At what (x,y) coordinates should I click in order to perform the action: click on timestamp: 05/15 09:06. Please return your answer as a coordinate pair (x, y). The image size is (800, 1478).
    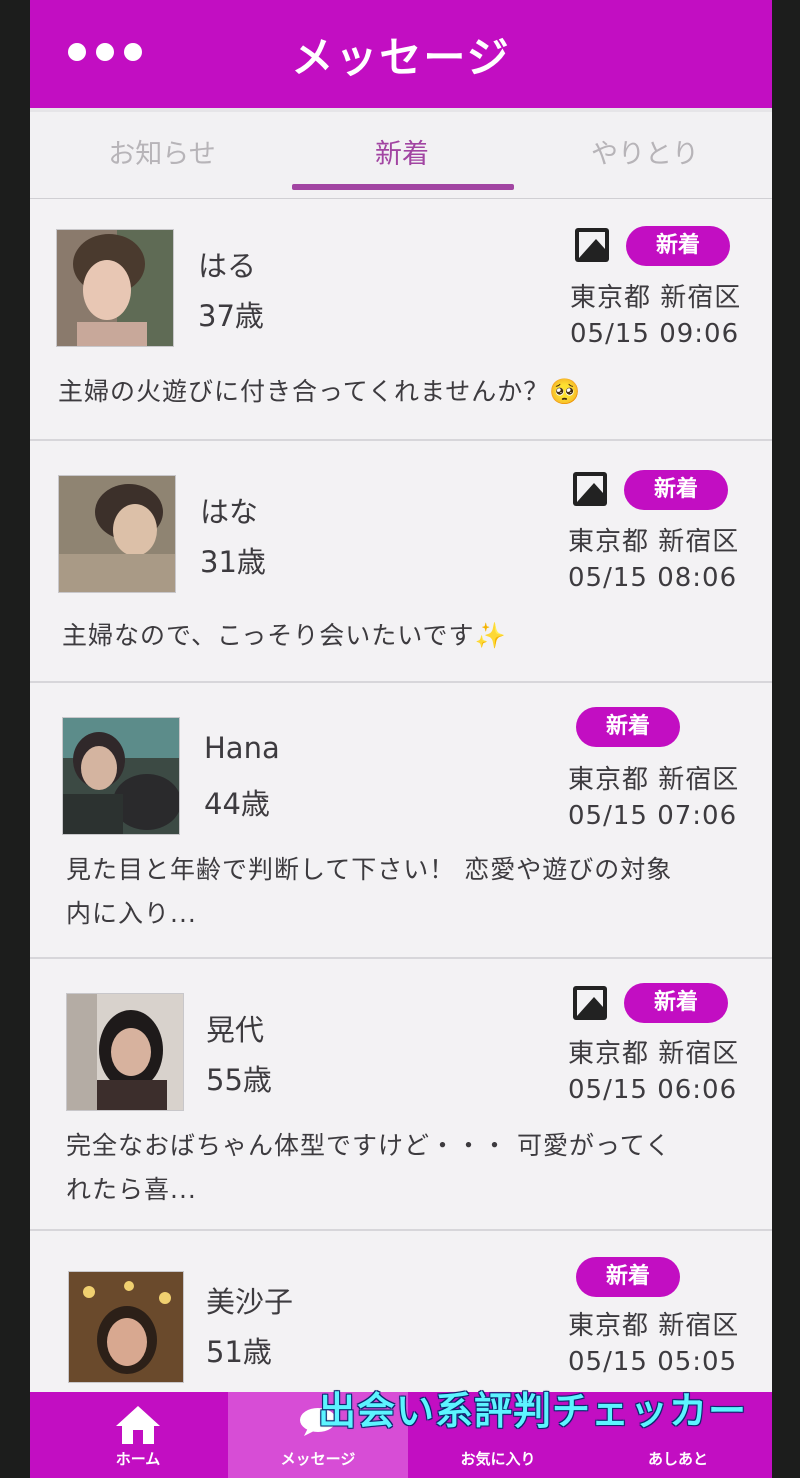
    Looking at the image, I should click on (655, 334).